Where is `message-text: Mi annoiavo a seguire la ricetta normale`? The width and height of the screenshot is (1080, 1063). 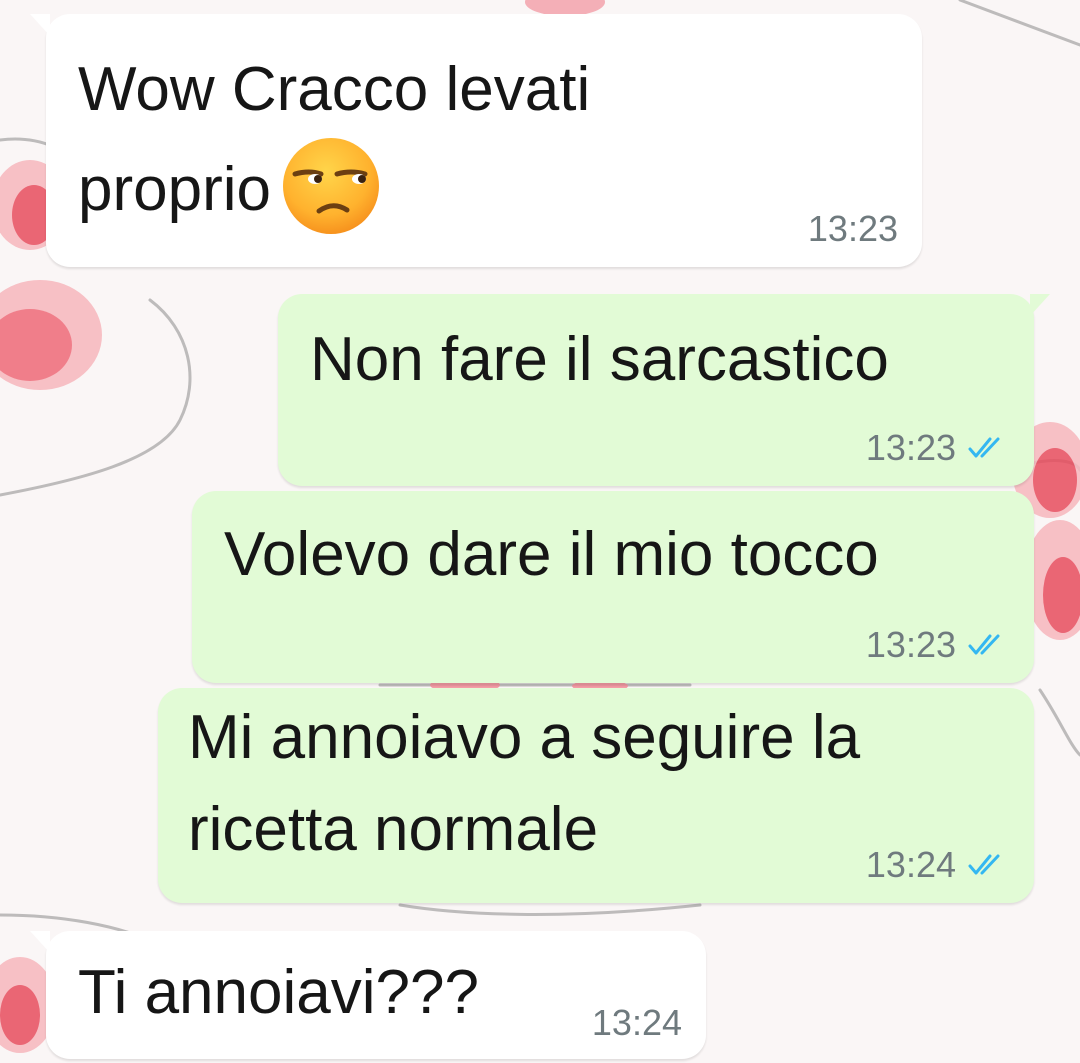
message-text: Mi annoiavo a seguire la ricetta normale is located at coordinates (524, 783).